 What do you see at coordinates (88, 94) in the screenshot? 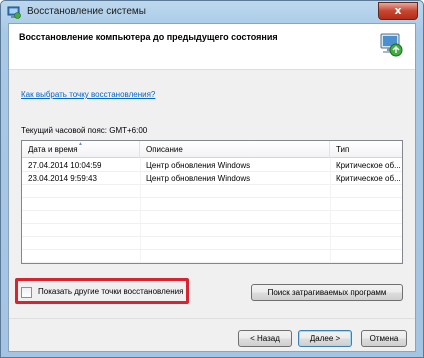
I see `help-link: Как выбрать точку восстановления?` at bounding box center [88, 94].